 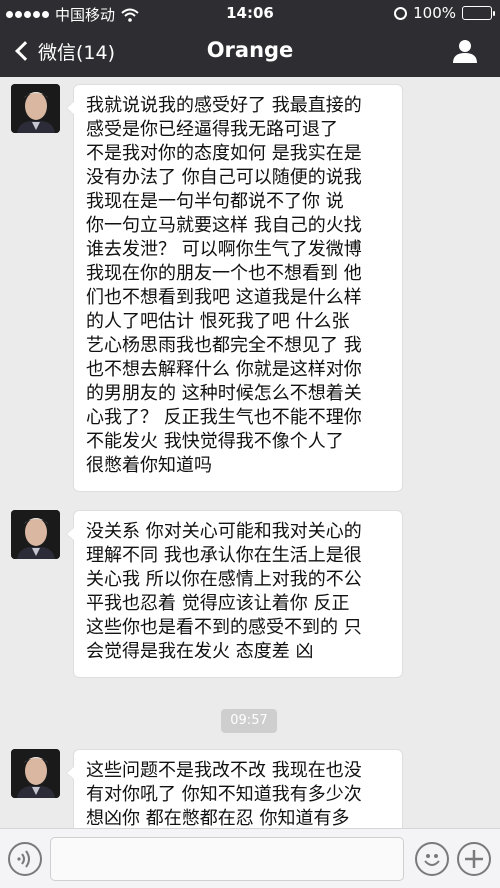 What do you see at coordinates (224, 105) in the screenshot?
I see `message-line: 我就说说我的感受好了 我最直接的` at bounding box center [224, 105].